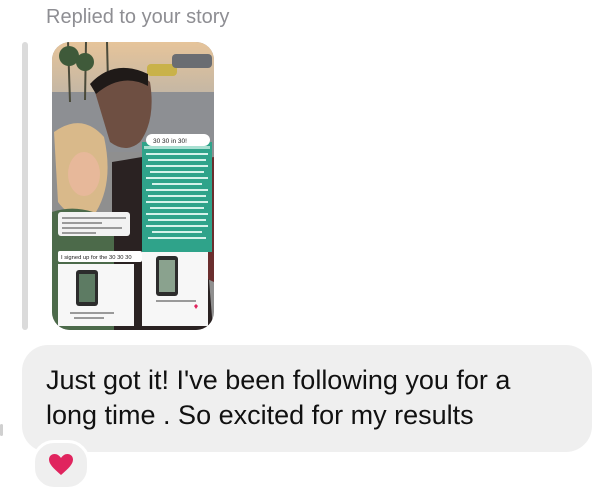  I want to click on reaction-badge, so click(61, 465).